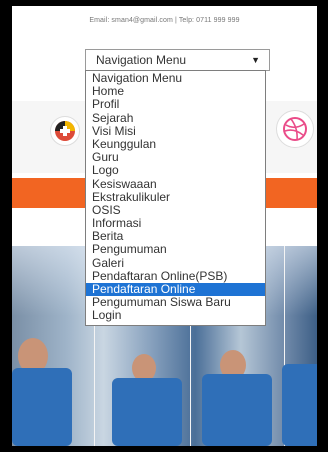 This screenshot has width=328, height=452. What do you see at coordinates (65, 131) in the screenshot?
I see `google-plus-icon` at bounding box center [65, 131].